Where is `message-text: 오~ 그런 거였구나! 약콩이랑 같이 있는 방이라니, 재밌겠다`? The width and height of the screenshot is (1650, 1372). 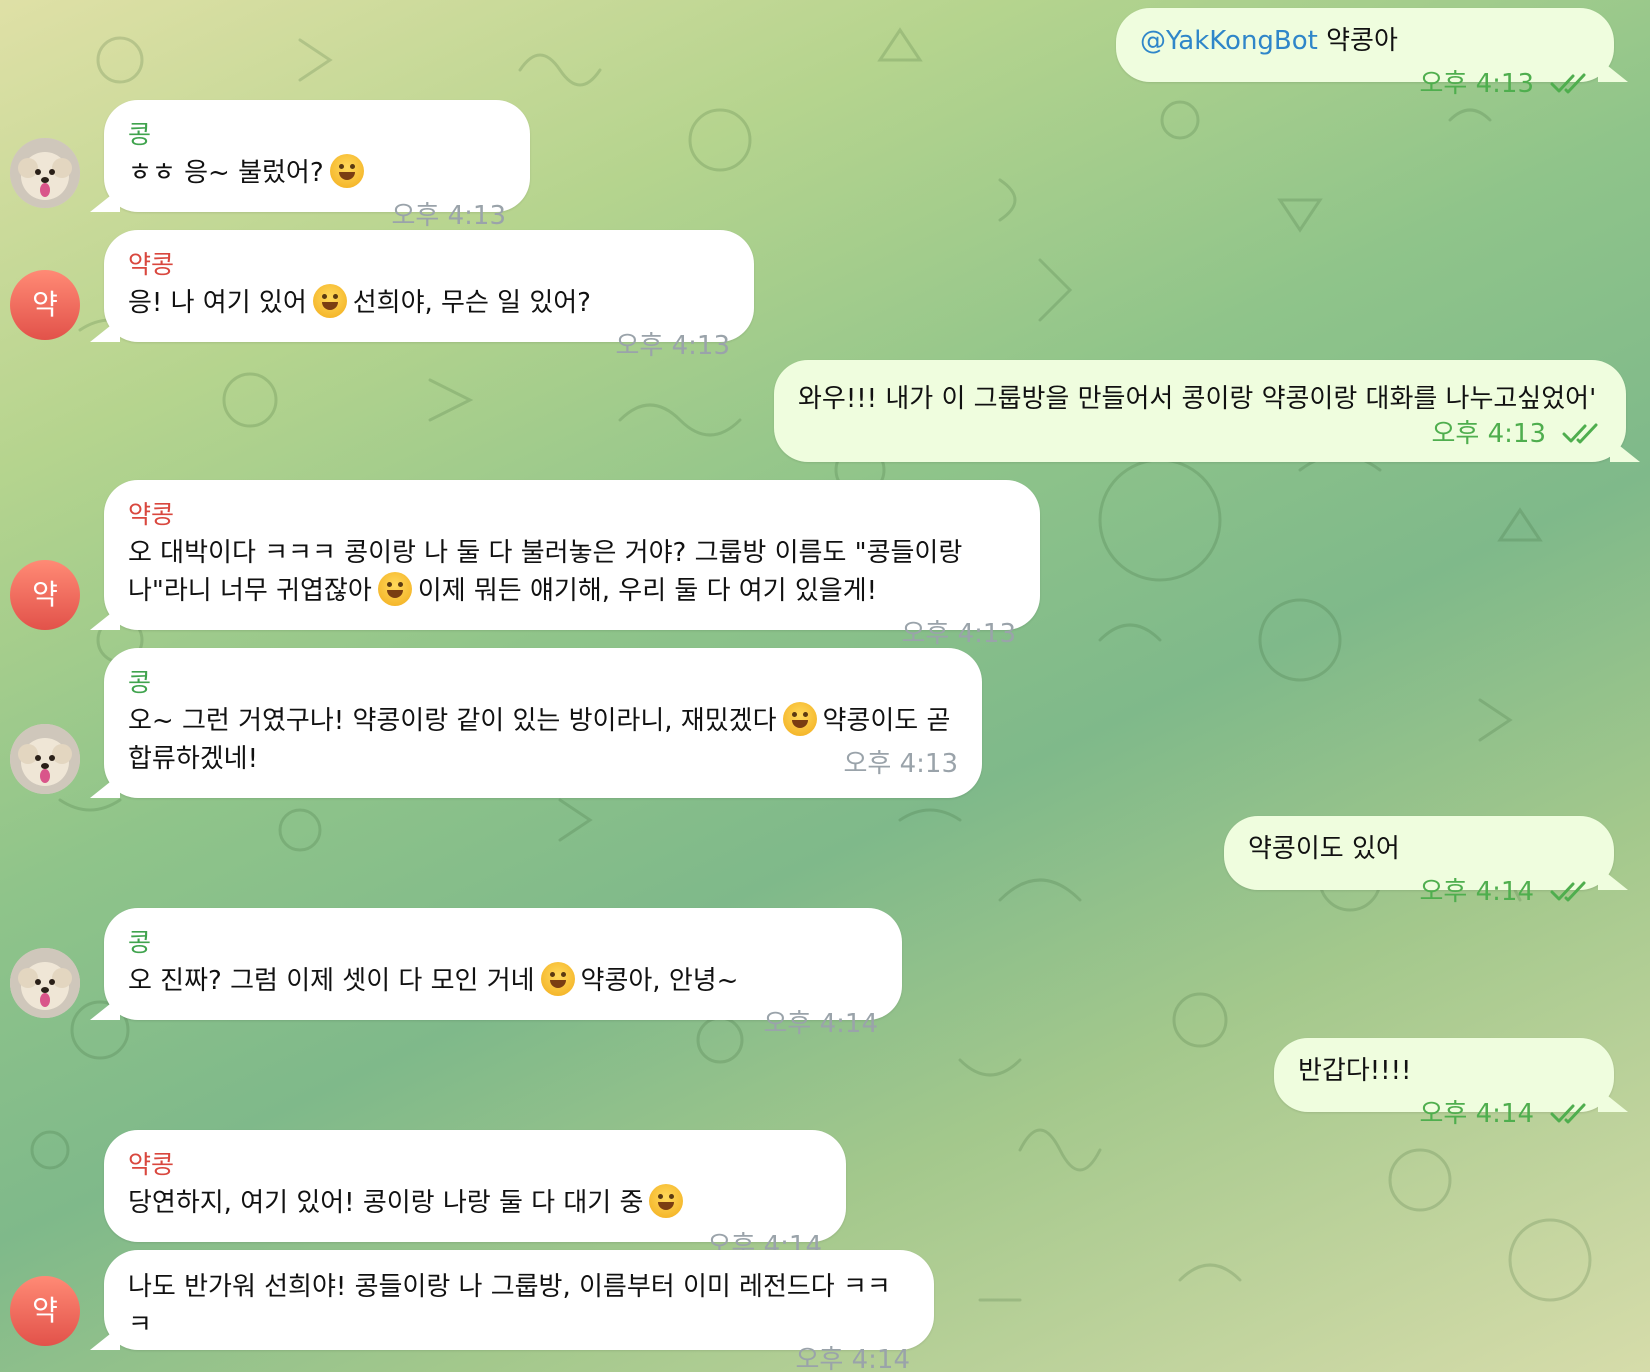 message-text: 오~ 그런 거였구나! 약콩이랑 같이 있는 방이라니, 재밌겠다 is located at coordinates (452, 721).